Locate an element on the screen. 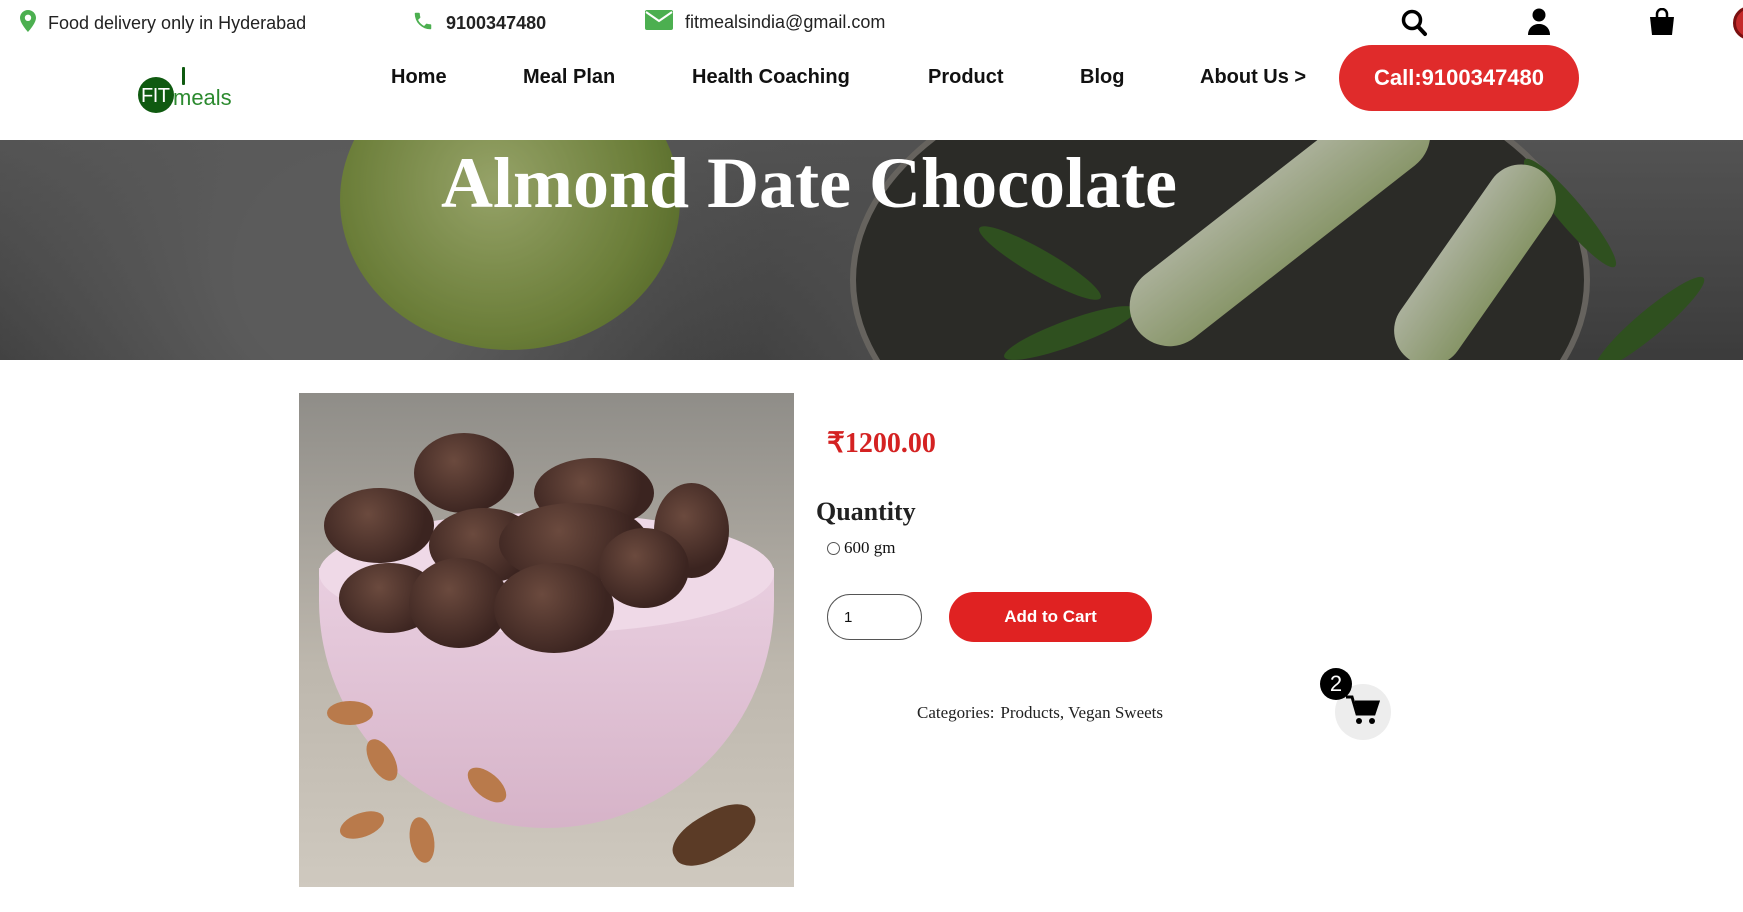 This screenshot has height=912, width=1743. quantity-label: Quantity is located at coordinates (866, 511).